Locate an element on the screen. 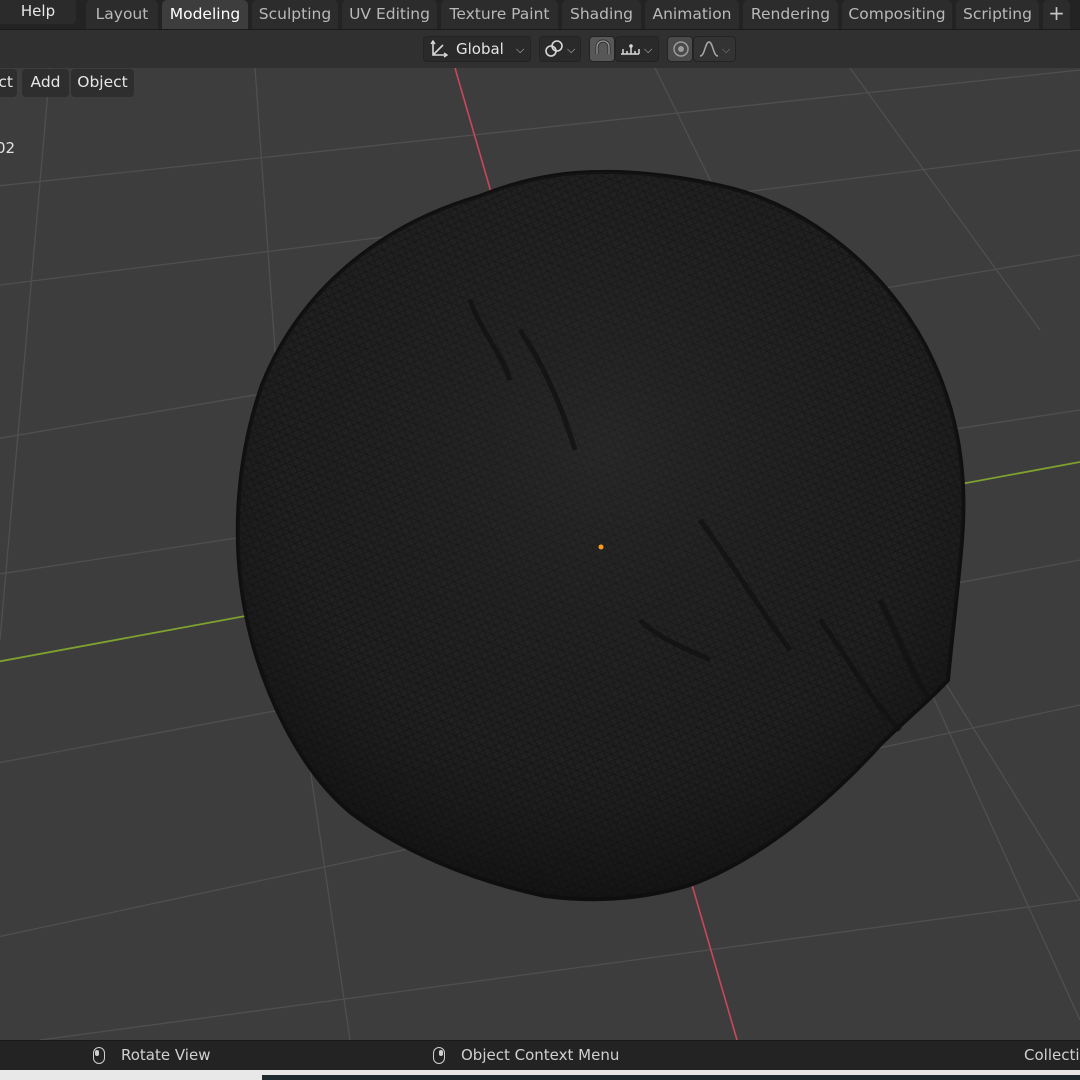 This screenshot has height=1080, width=1080. tab-modeling: Modeling is located at coordinates (205, 14).